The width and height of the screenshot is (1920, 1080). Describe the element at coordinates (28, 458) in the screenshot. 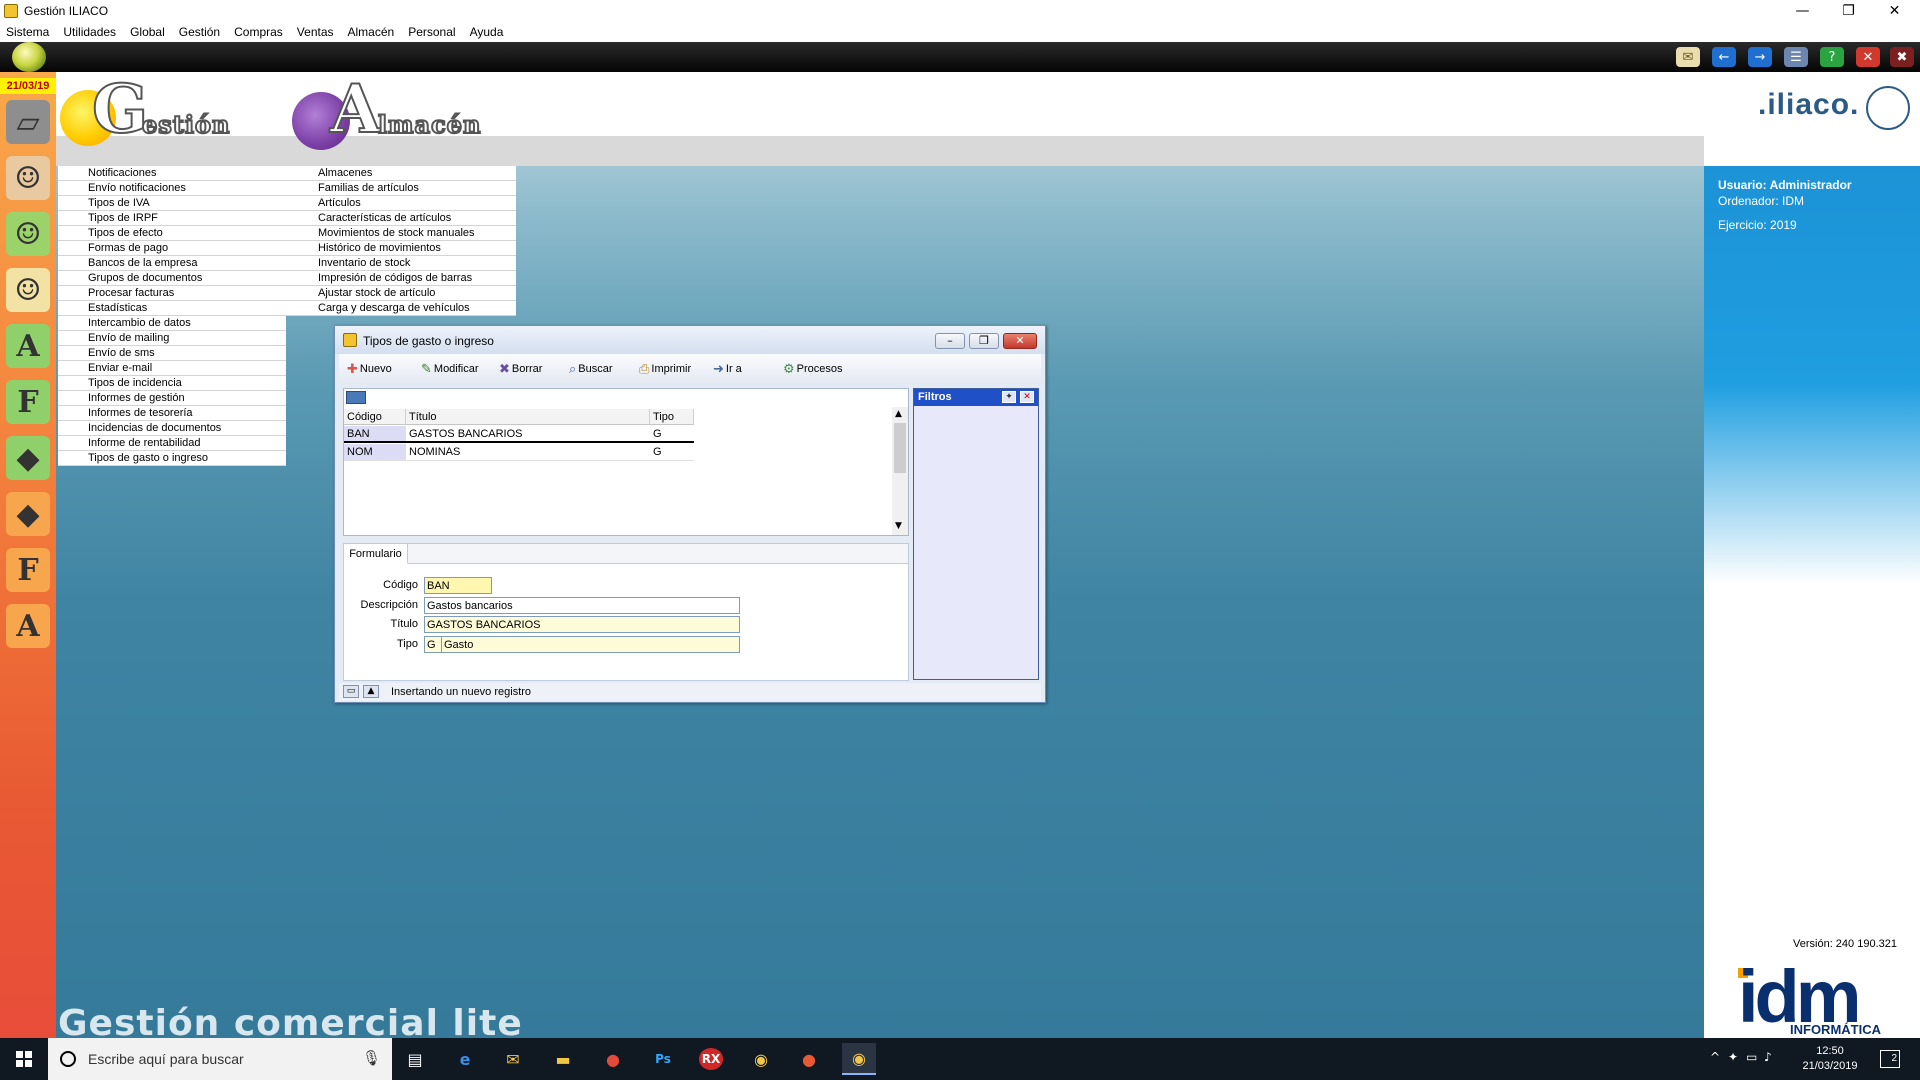

I see `shopping-bag-green-icon: ◆` at that location.